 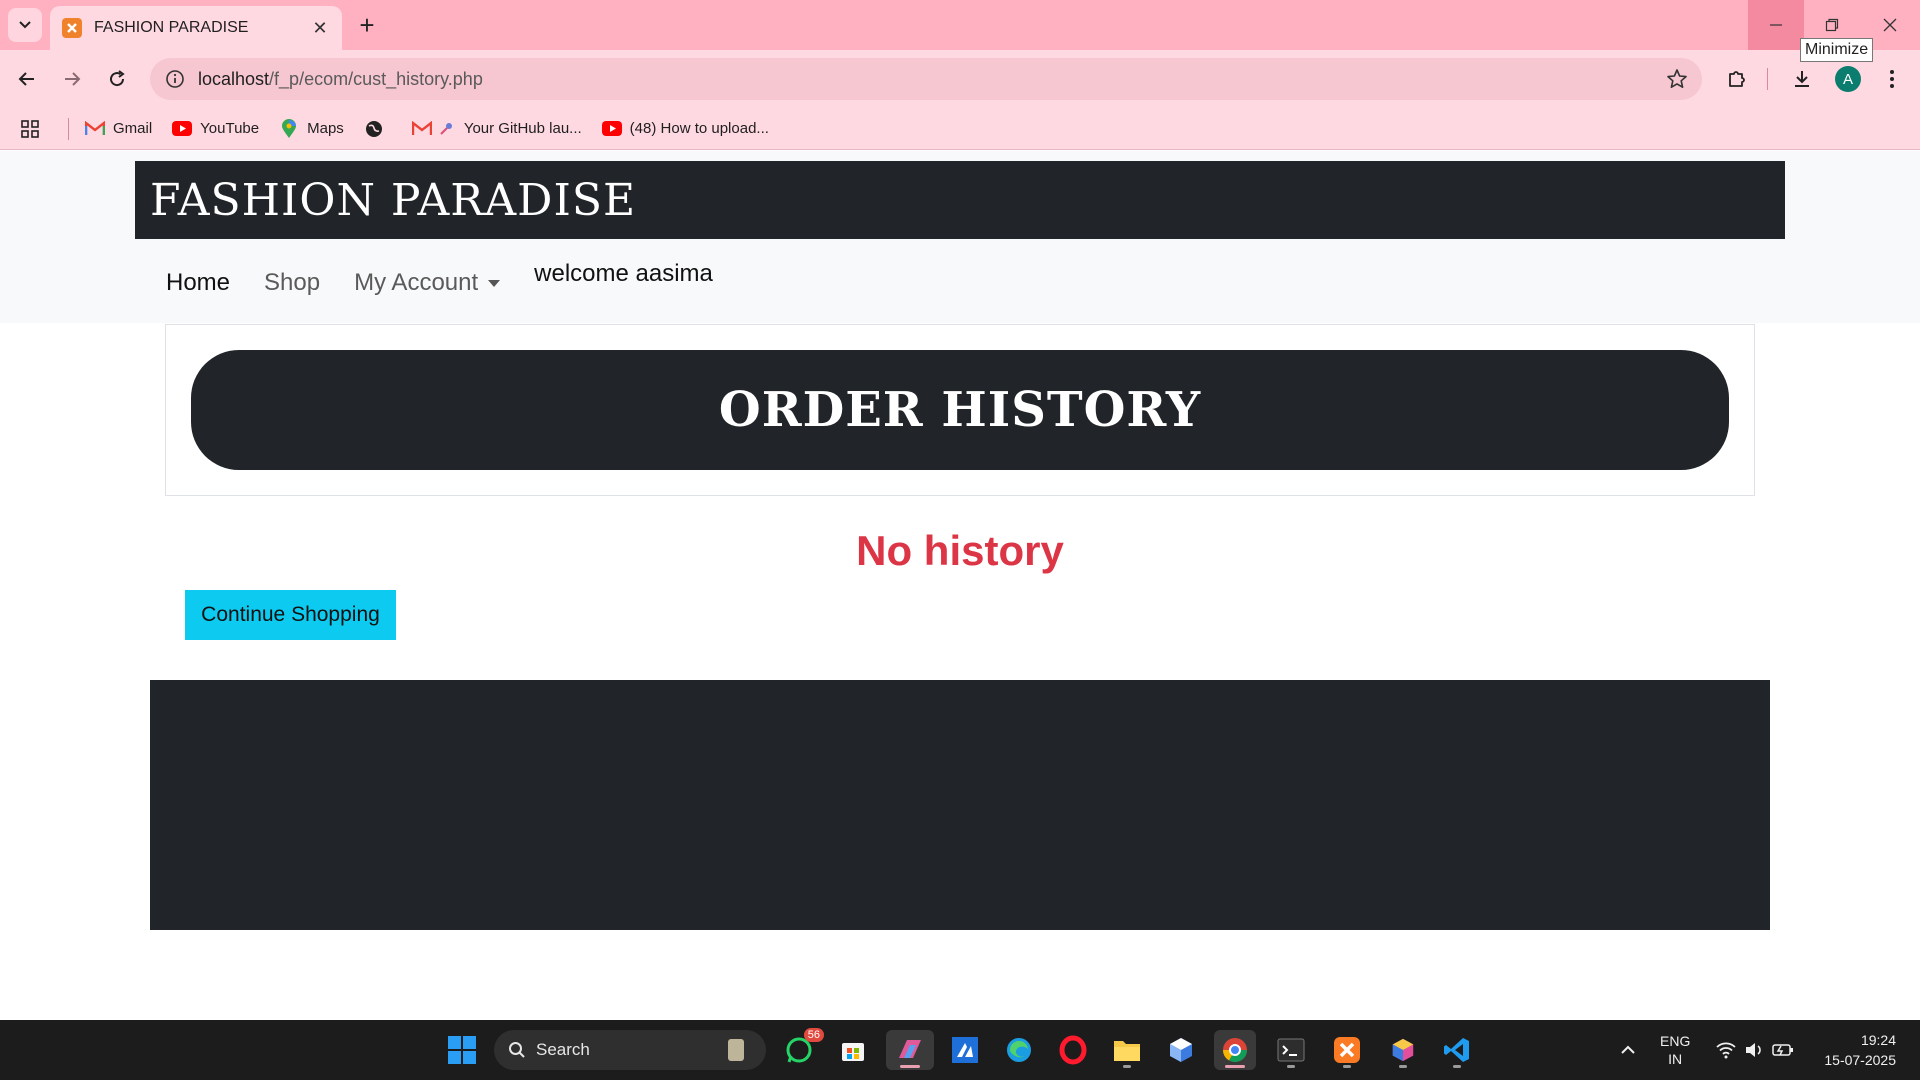 What do you see at coordinates (1677, 79) in the screenshot?
I see `bookmark-star-icon` at bounding box center [1677, 79].